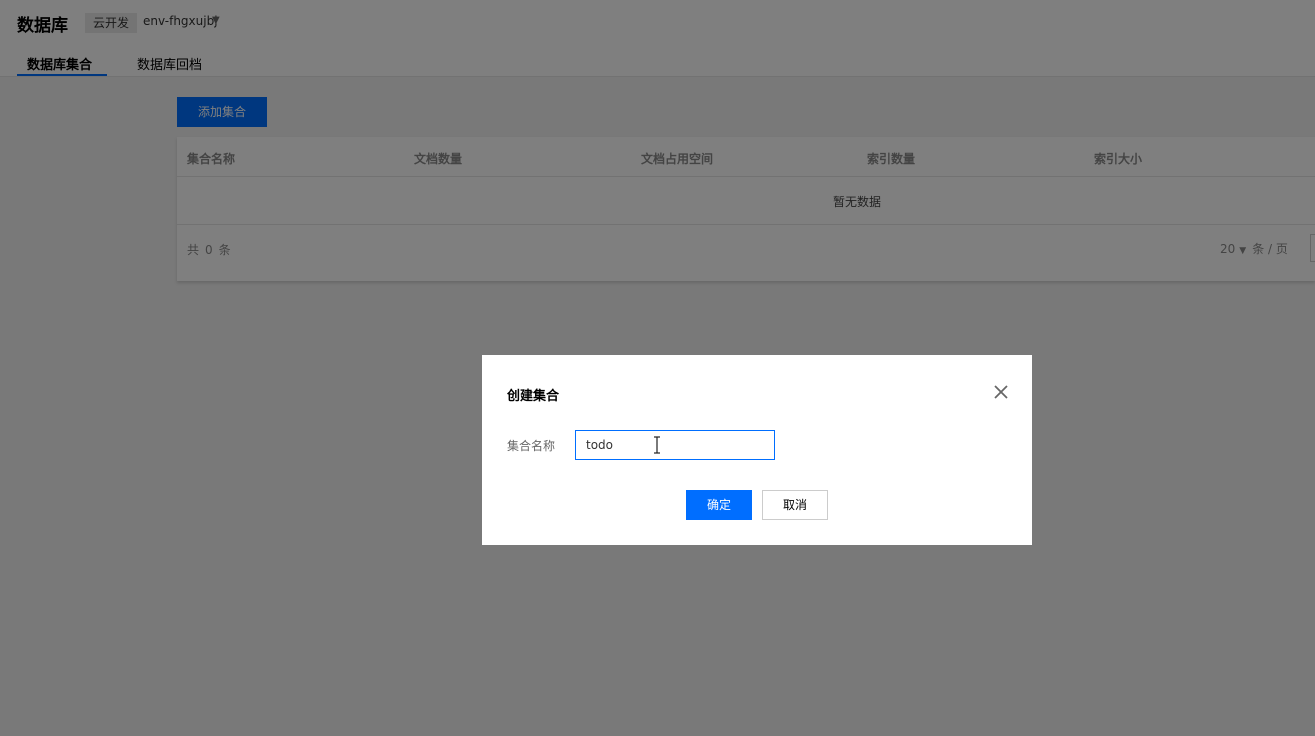 The image size is (1315, 736). What do you see at coordinates (531, 446) in the screenshot?
I see `collection-name-label: 集合名称` at bounding box center [531, 446].